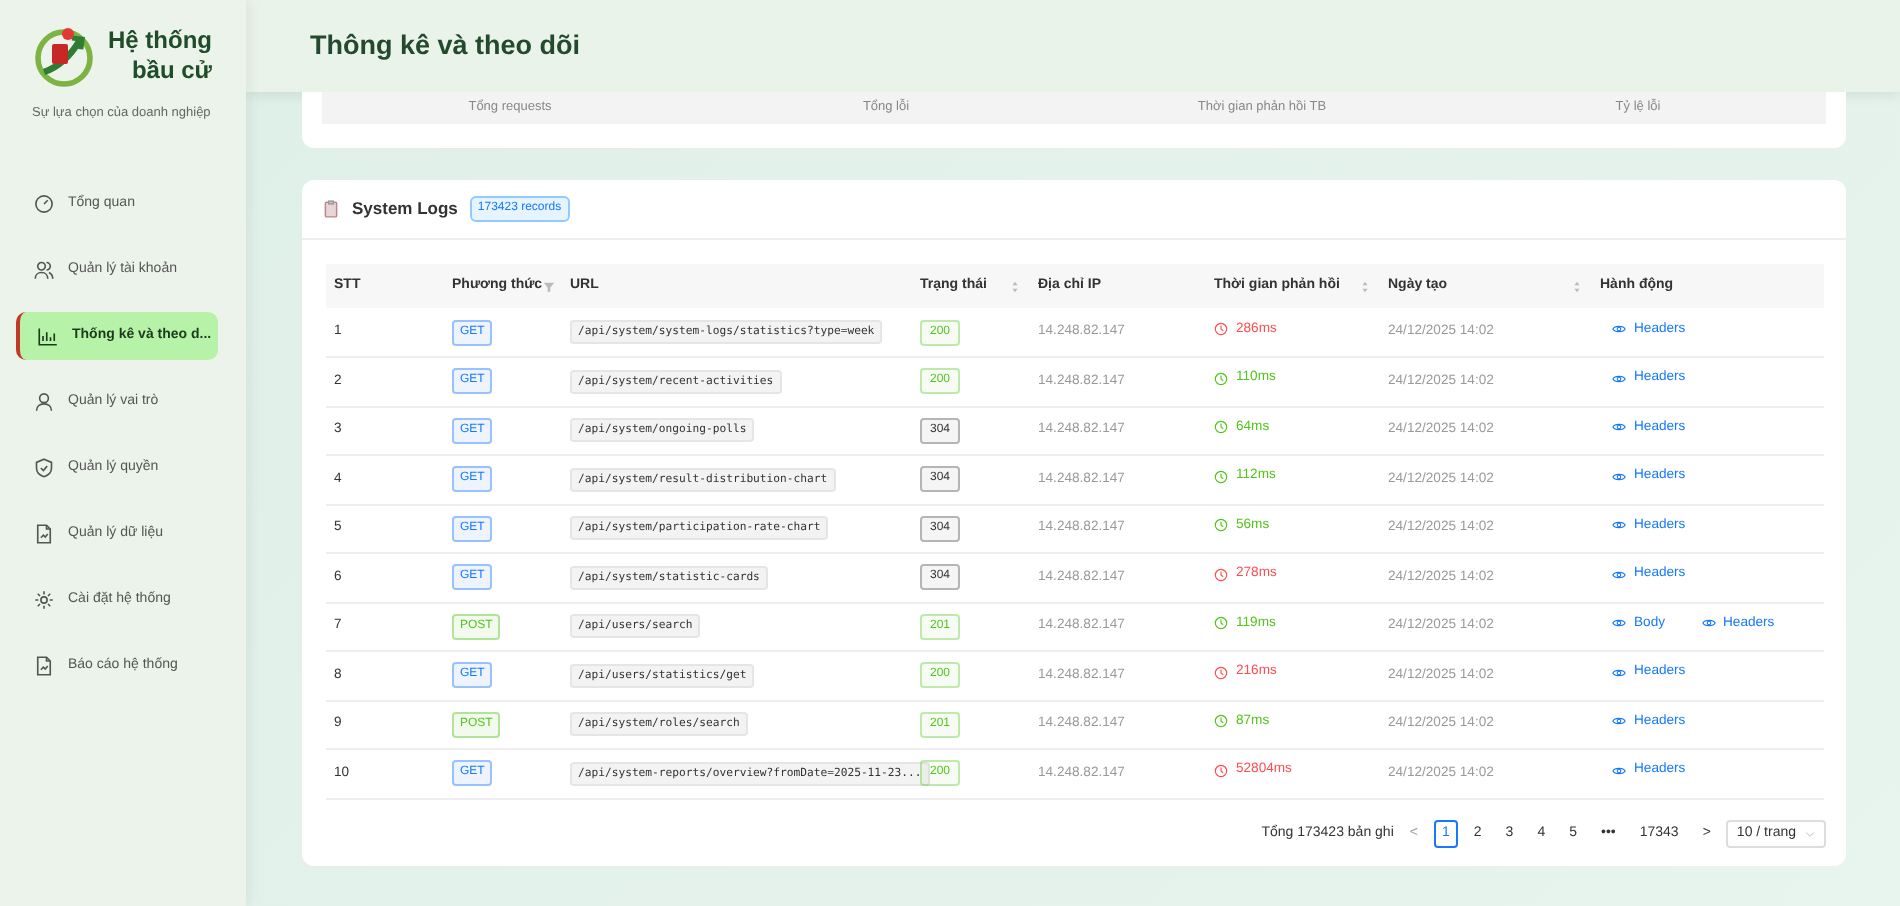 The image size is (1900, 906). What do you see at coordinates (64, 56) in the screenshot?
I see `logo-icon` at bounding box center [64, 56].